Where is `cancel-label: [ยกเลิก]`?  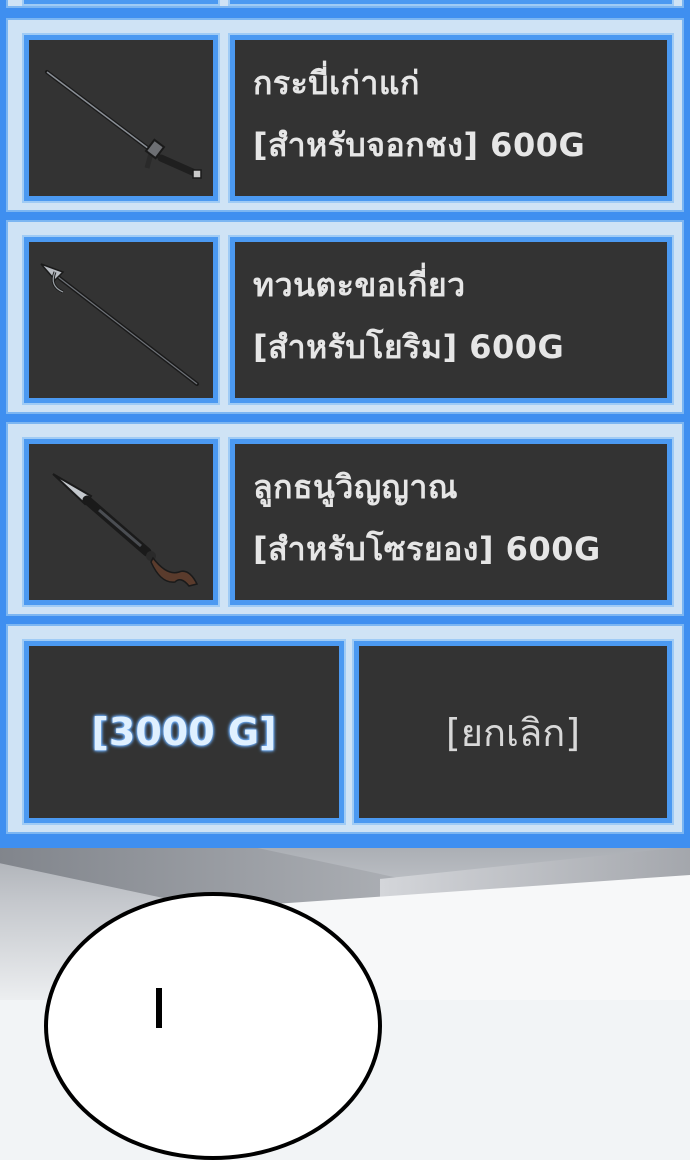 cancel-label: [ยกเลิก] is located at coordinates (513, 732).